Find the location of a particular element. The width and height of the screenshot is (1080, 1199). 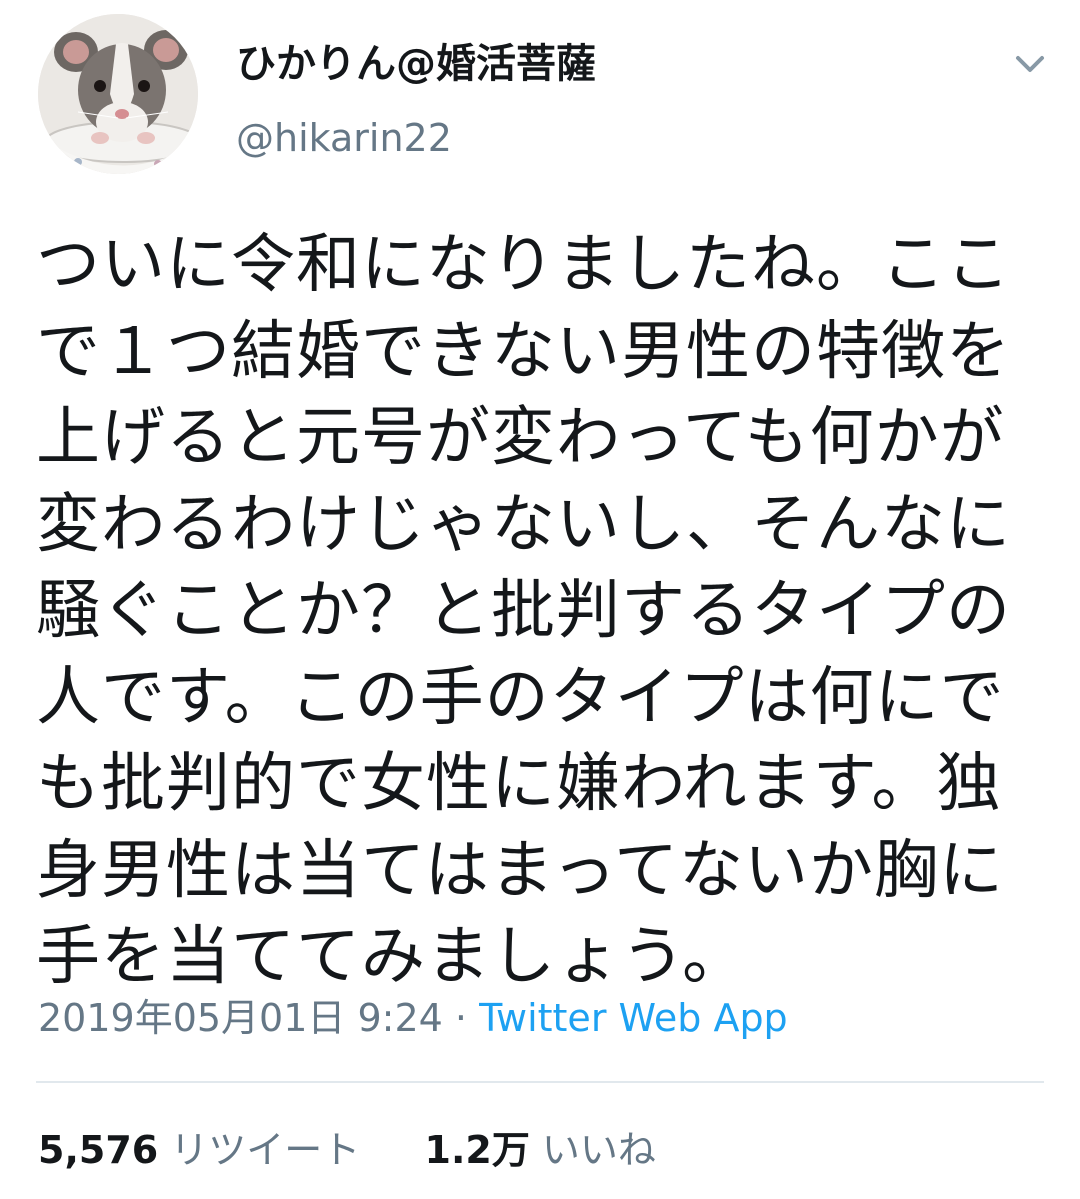

tweet-stats: 5,576 リツイート 1.2万 いいね is located at coordinates (347, 1150).